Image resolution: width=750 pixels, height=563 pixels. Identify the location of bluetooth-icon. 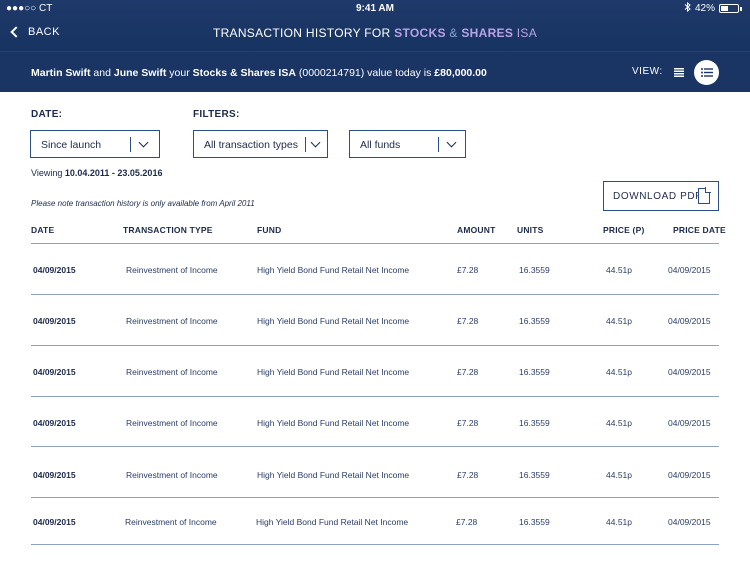
(687, 8).